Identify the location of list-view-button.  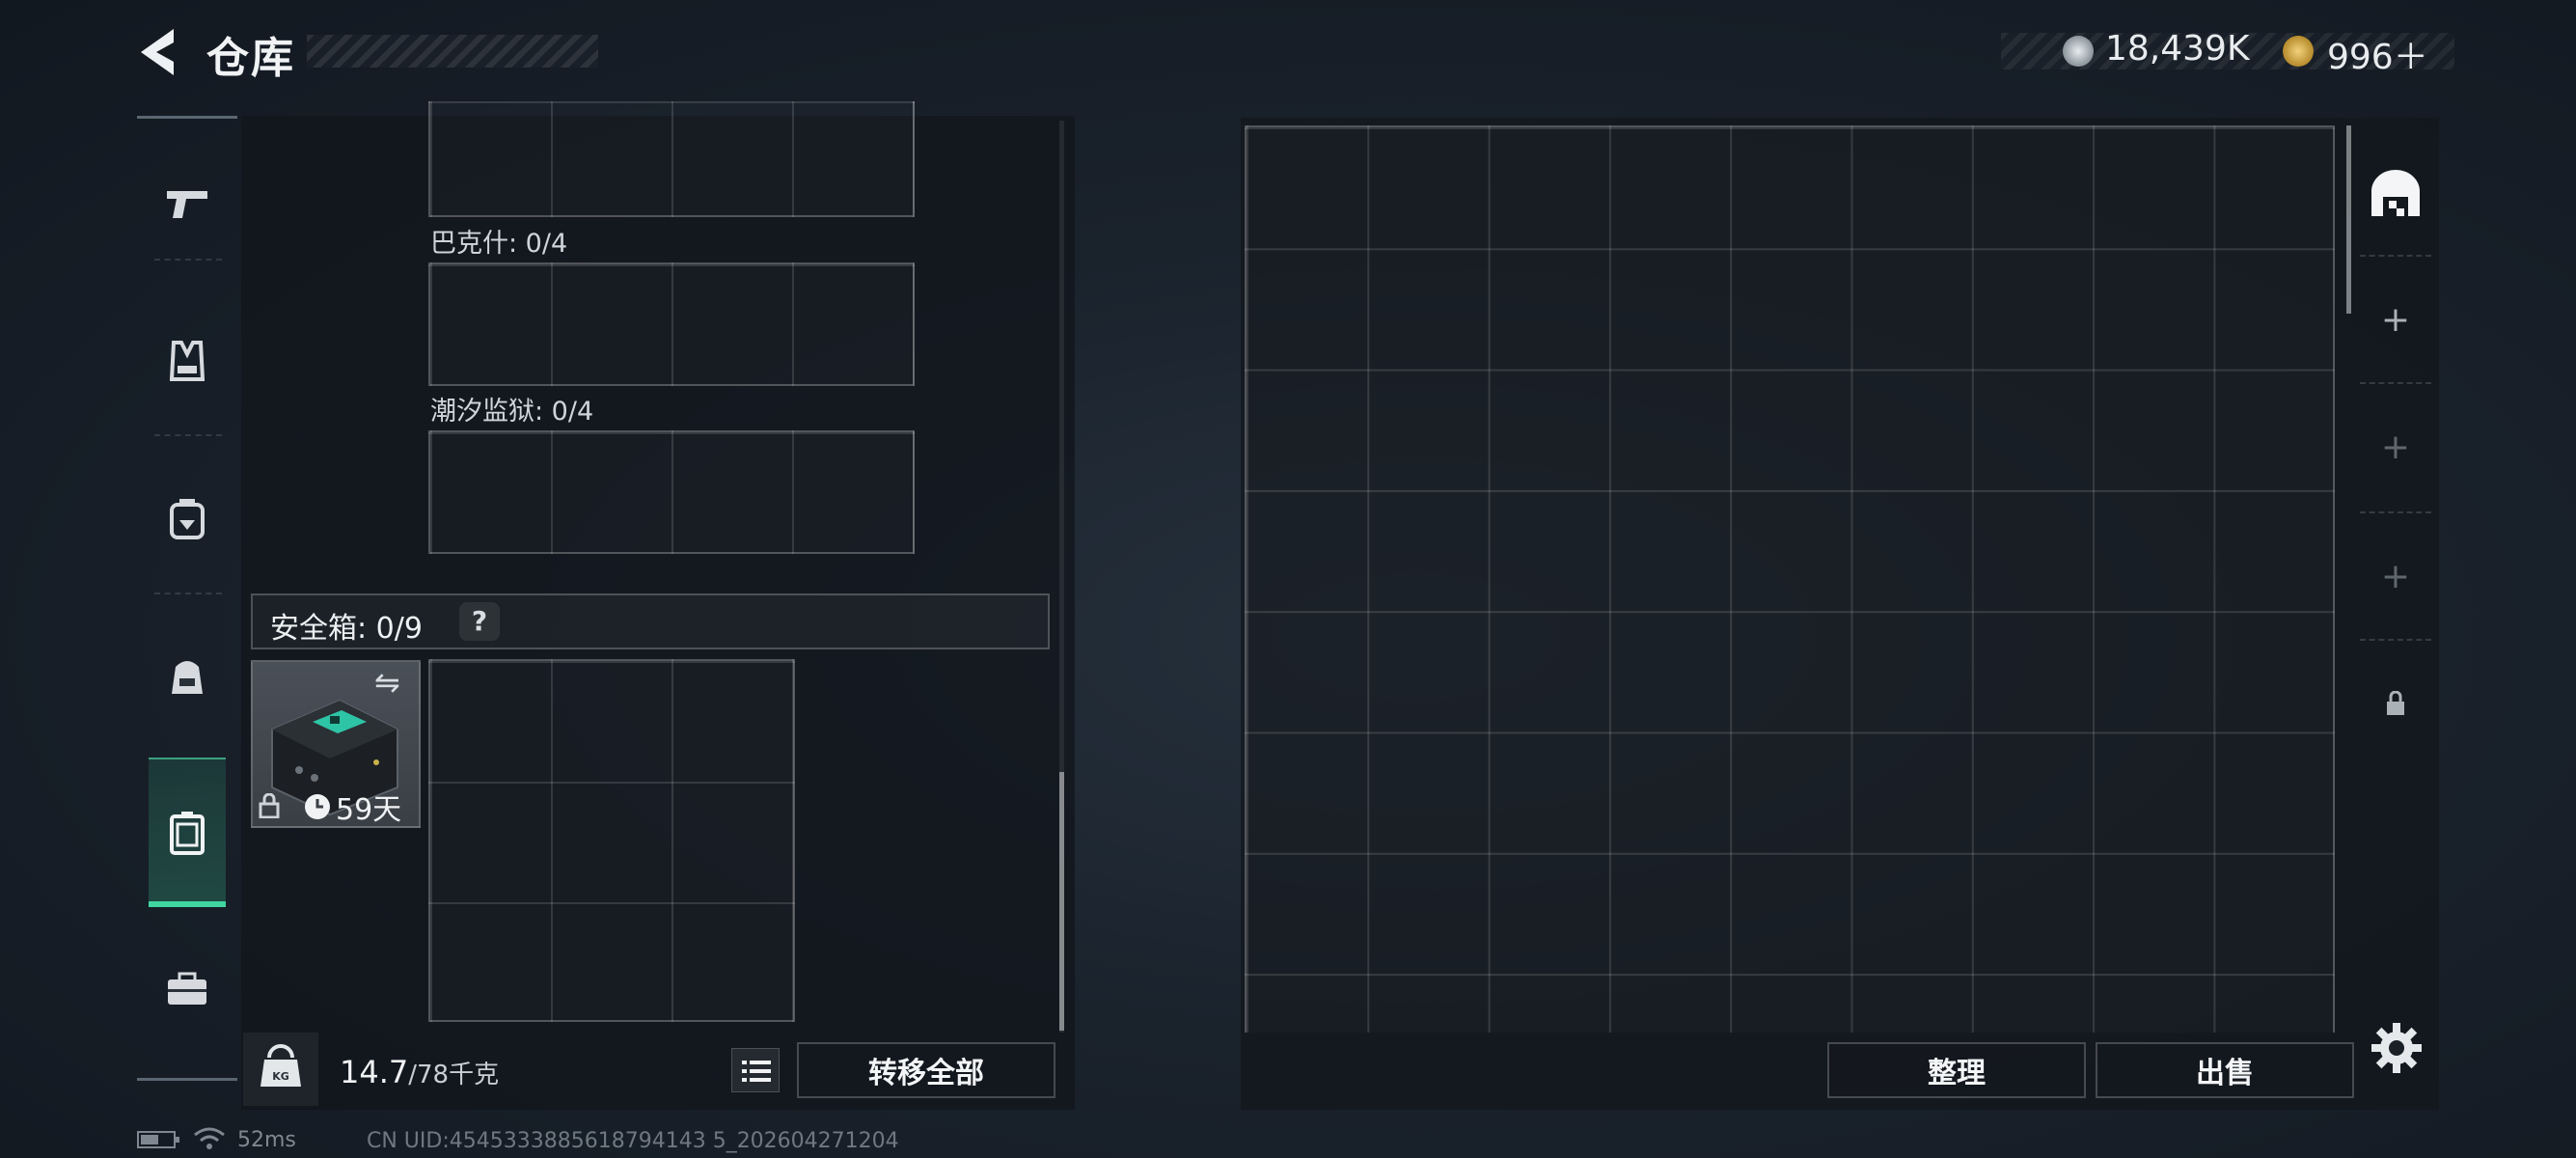
(756, 1070).